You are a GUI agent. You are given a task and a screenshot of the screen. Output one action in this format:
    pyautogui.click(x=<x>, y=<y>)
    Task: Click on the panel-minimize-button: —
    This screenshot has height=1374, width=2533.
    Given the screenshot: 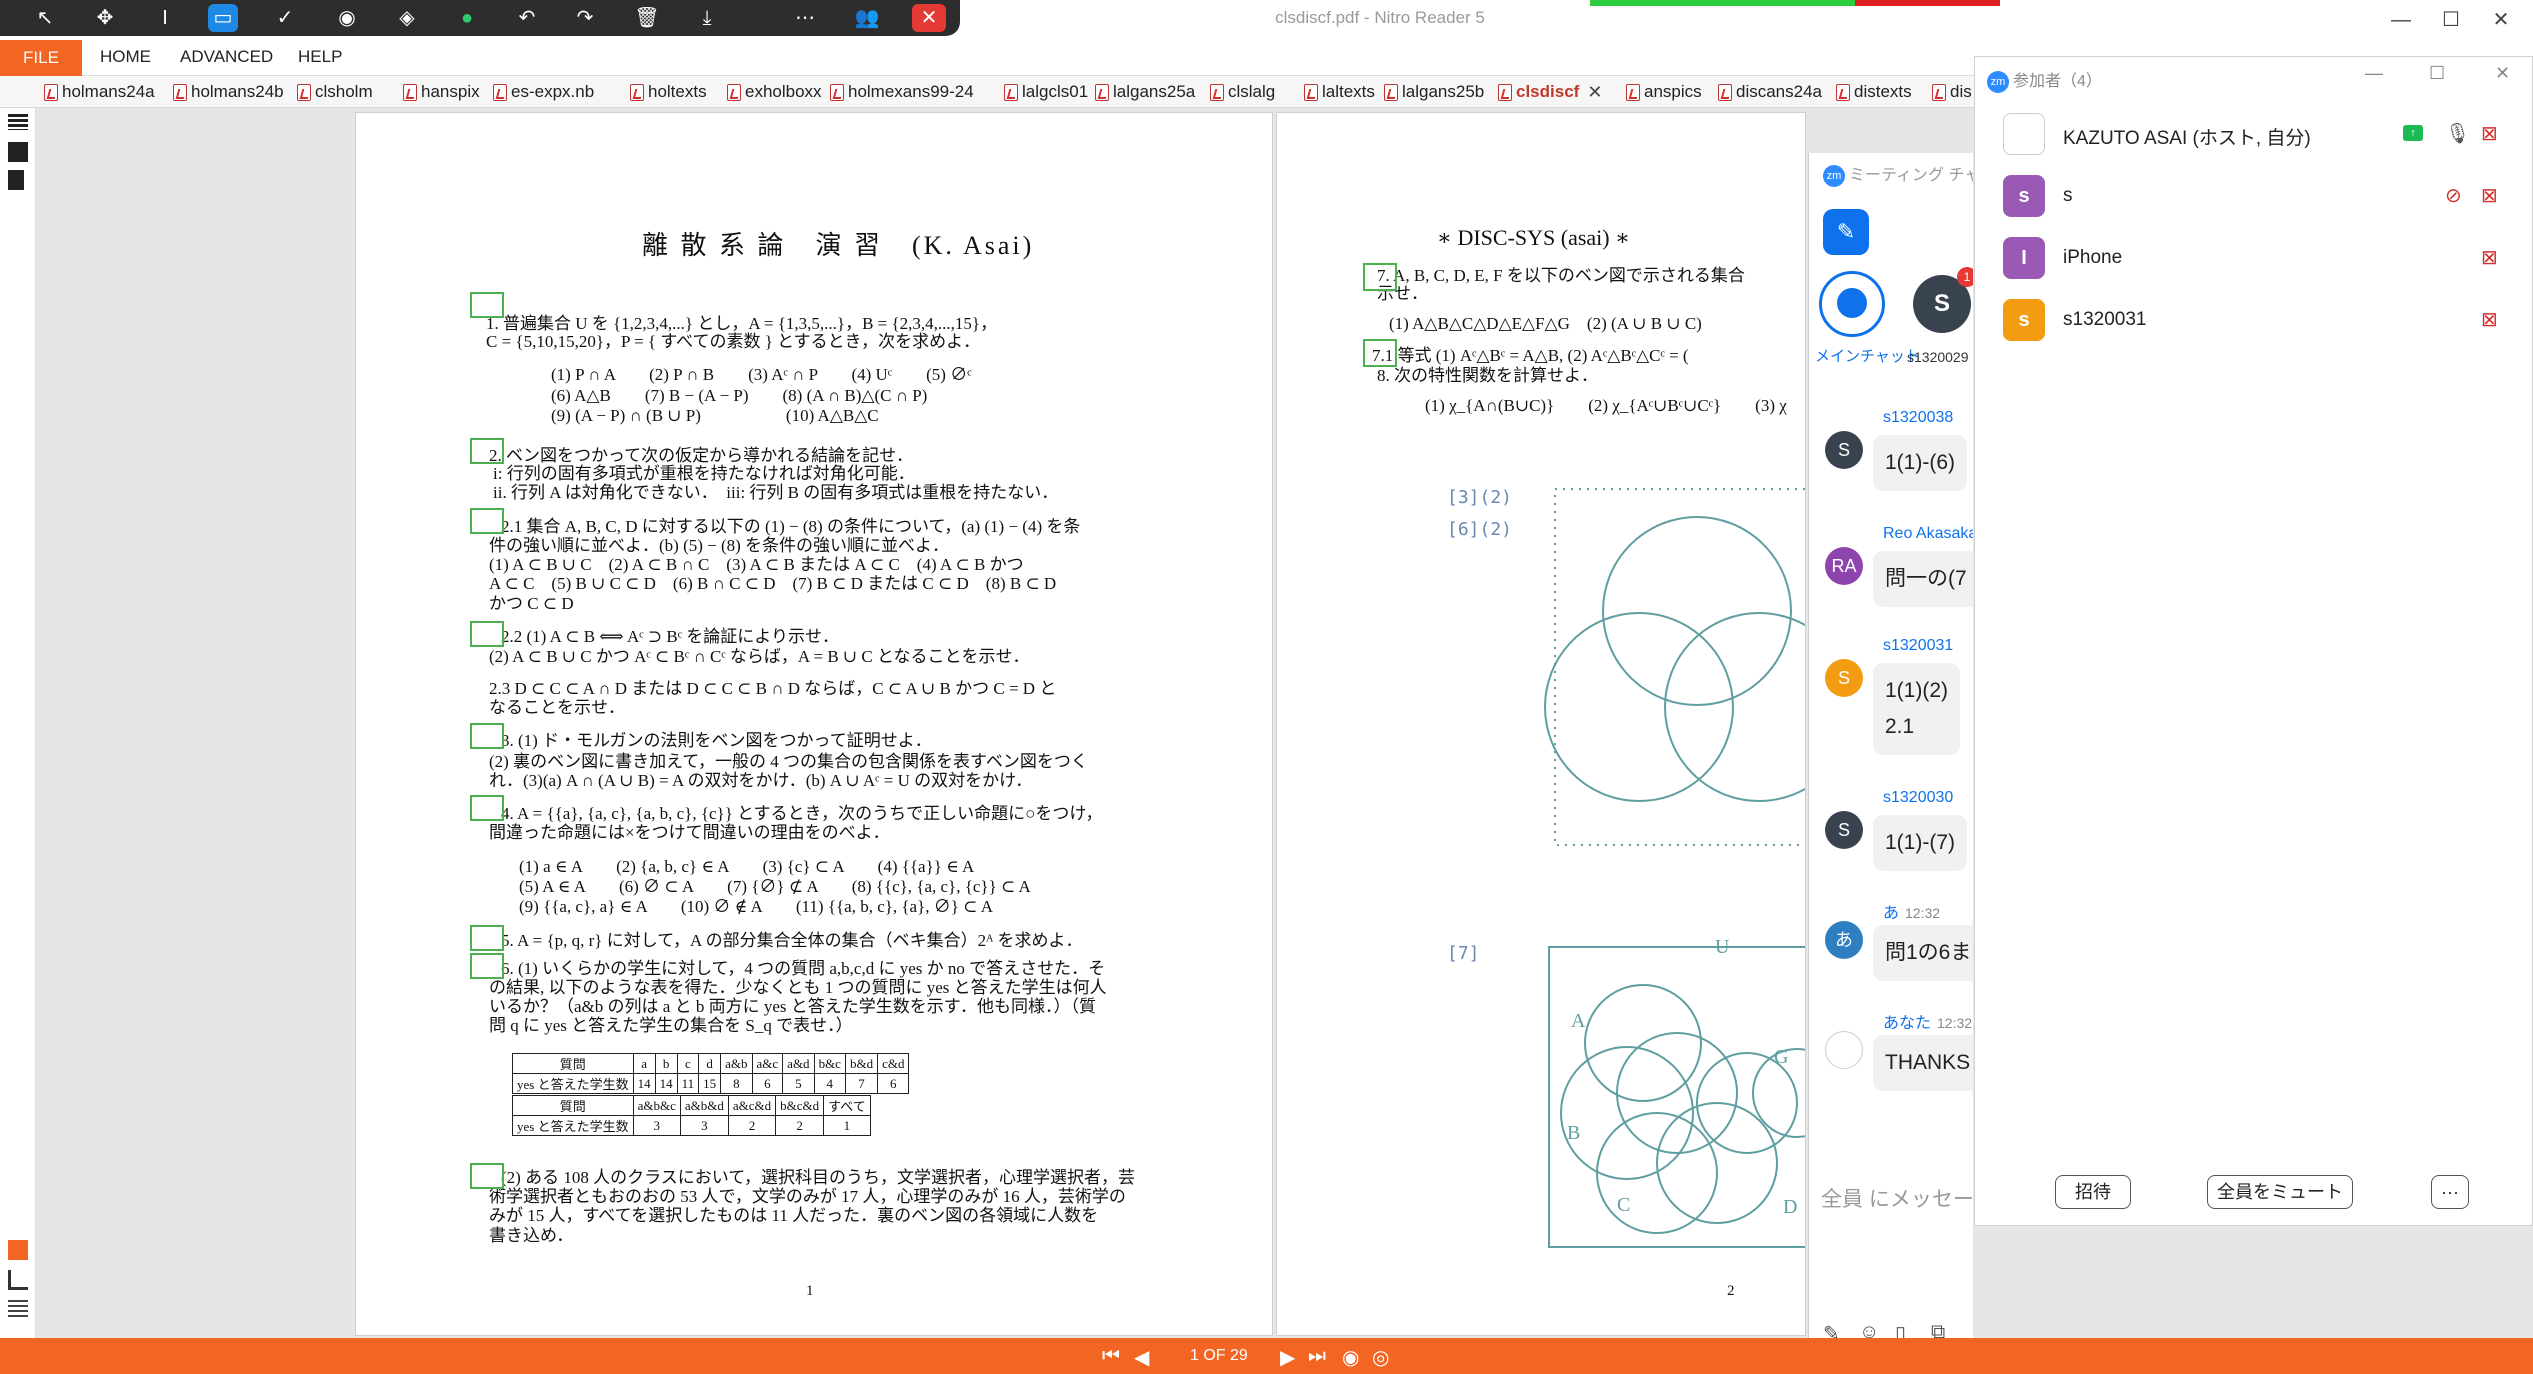 What is the action you would take?
    pyautogui.click(x=2374, y=73)
    